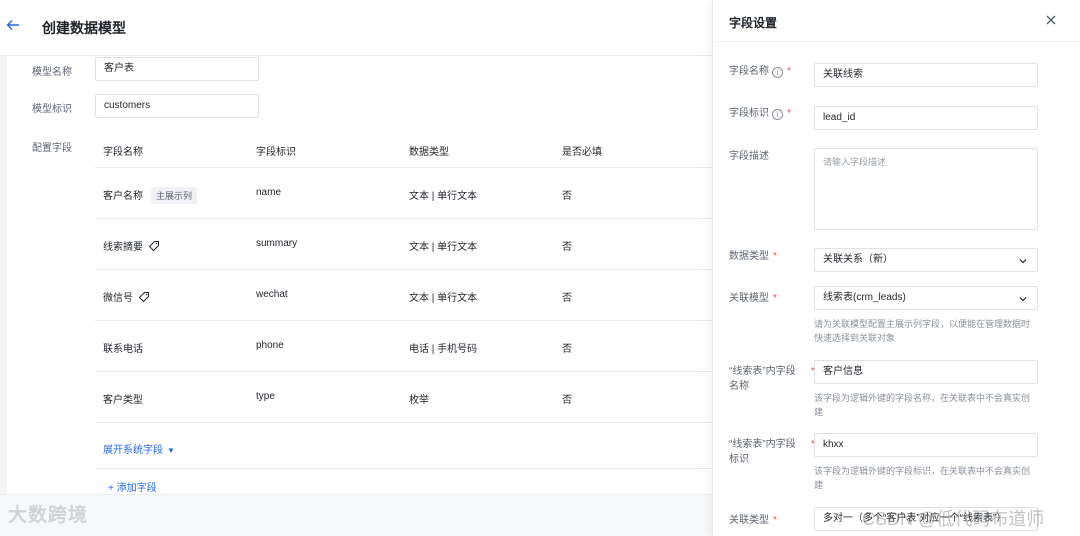  I want to click on table-row: 客户名称 主展示列 name 文本 | 单行文本 否, so click(403, 193).